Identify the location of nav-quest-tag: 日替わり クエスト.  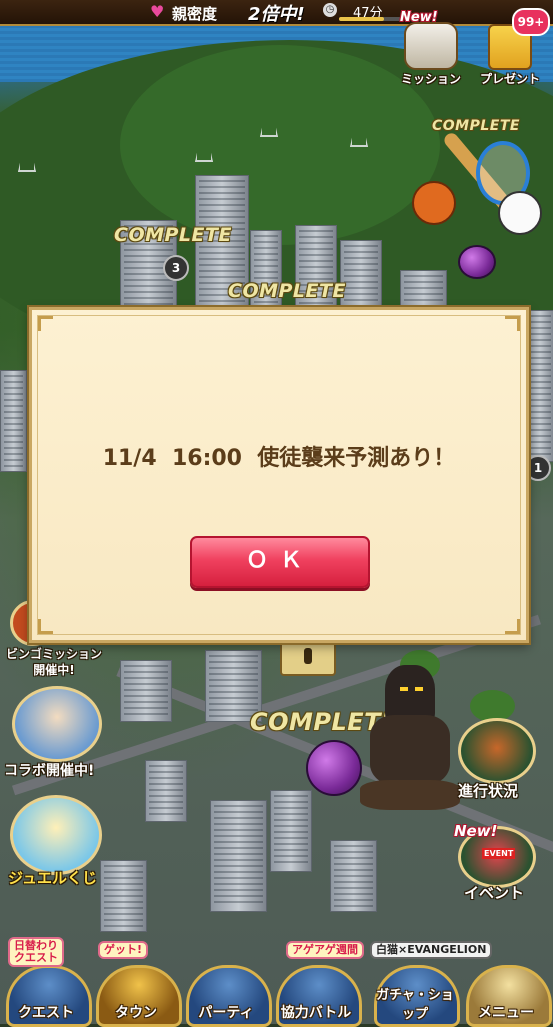
(36, 952).